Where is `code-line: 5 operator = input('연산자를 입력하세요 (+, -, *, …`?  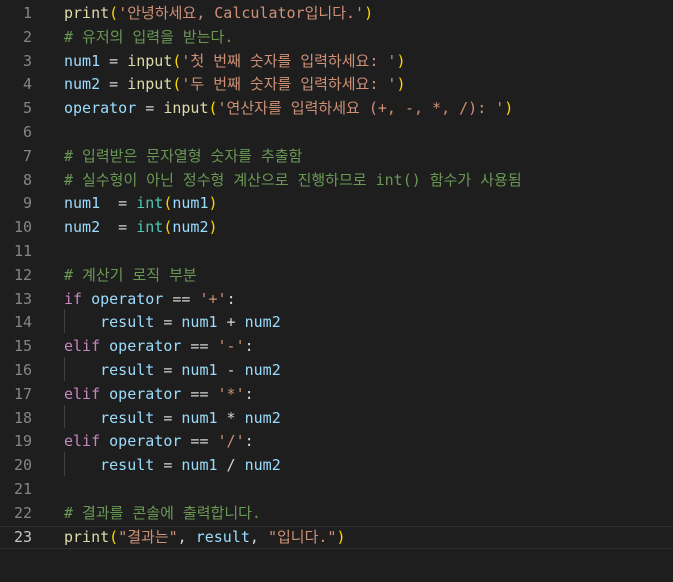
code-line: 5 operator = input('연산자를 입력하세요 (+, -, *, … is located at coordinates (336, 109).